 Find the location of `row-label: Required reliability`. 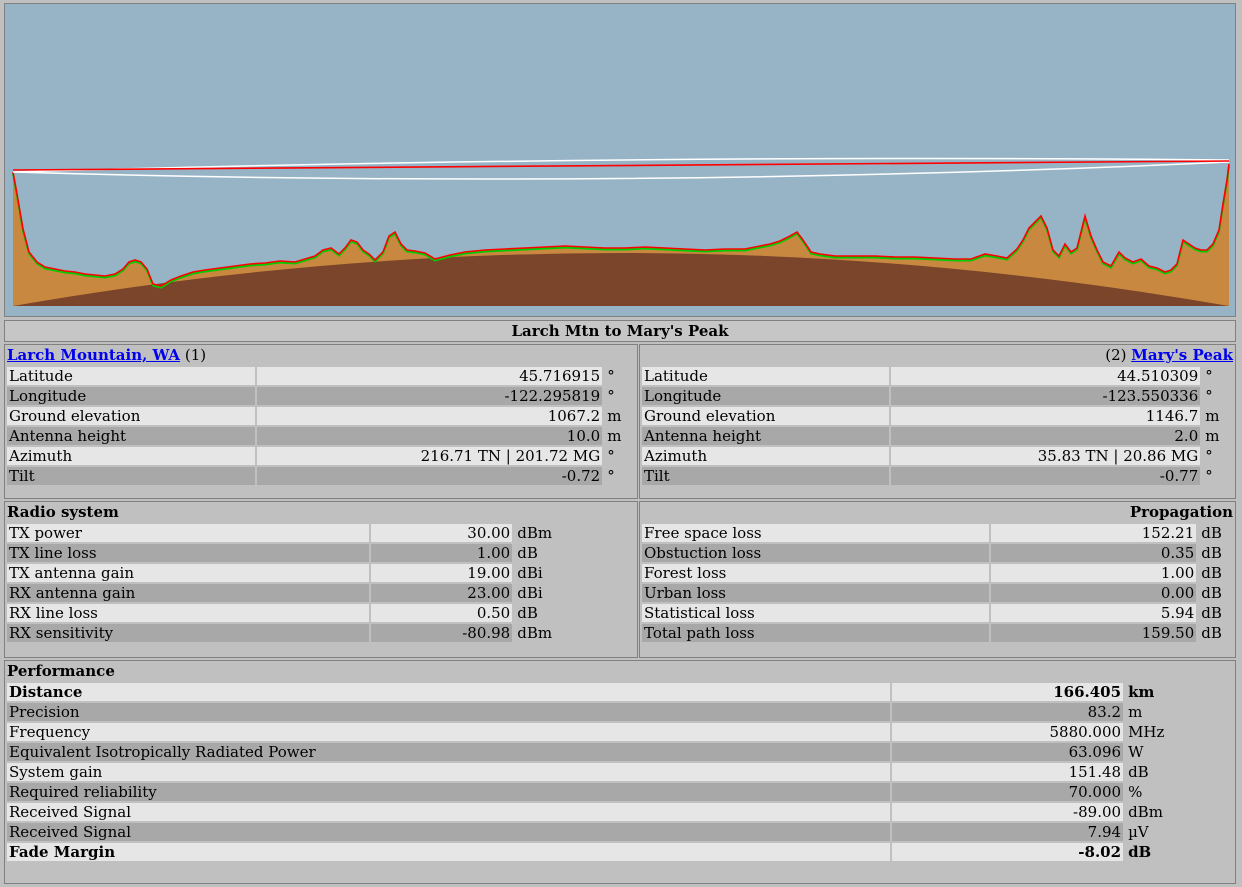

row-label: Required reliability is located at coordinates (448, 792).